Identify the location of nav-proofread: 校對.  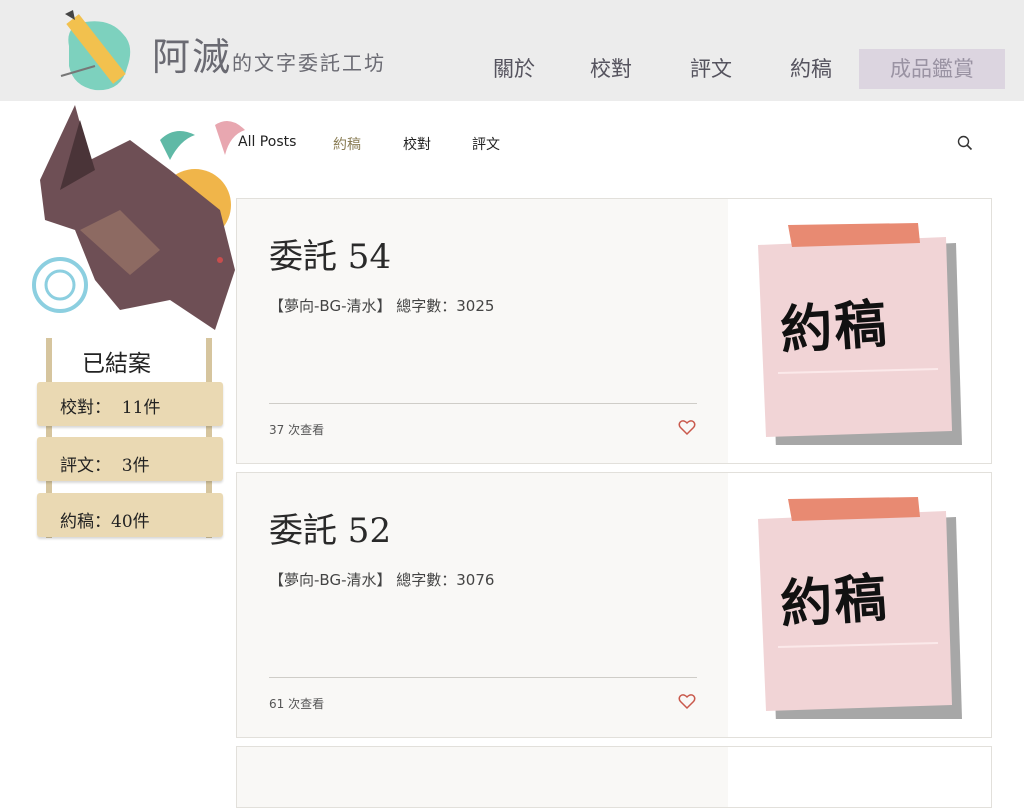
(611, 69).